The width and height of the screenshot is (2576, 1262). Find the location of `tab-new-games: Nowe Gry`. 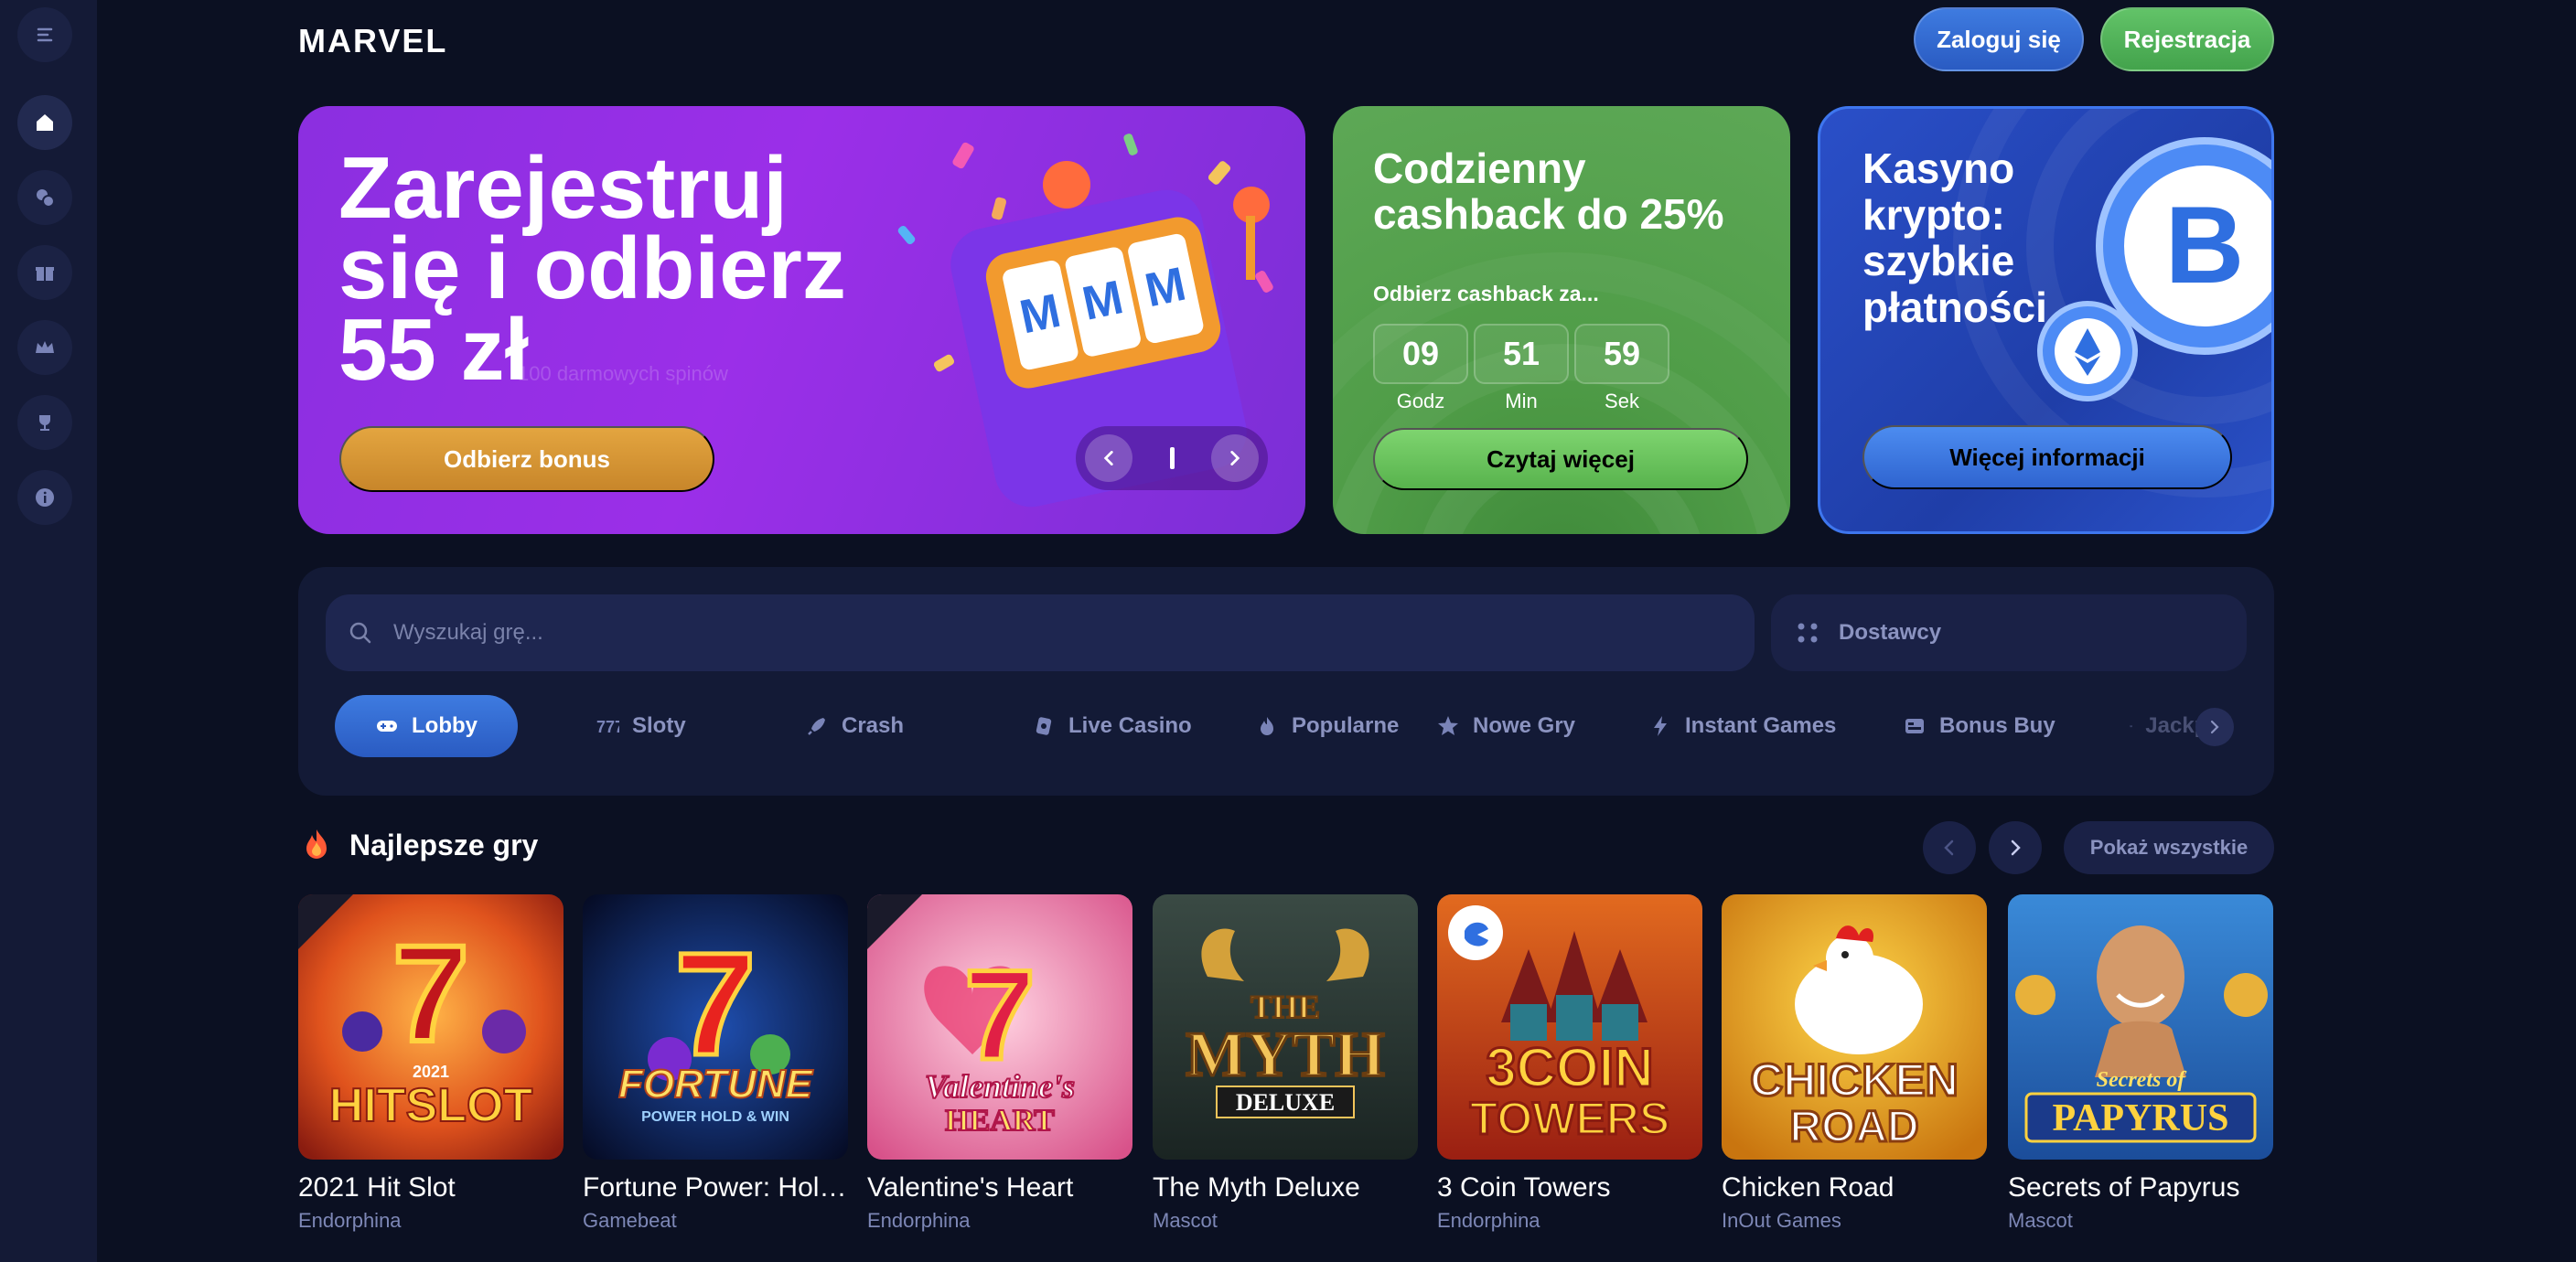

tab-new-games: Nowe Gry is located at coordinates (1506, 726).